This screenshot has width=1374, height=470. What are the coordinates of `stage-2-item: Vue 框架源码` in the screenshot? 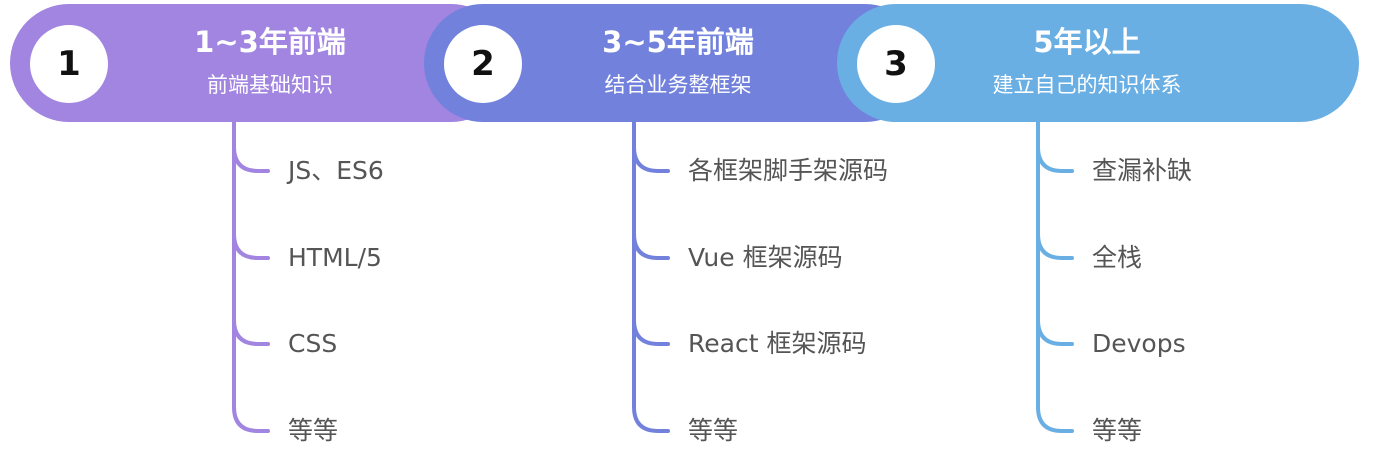 It's located at (765, 257).